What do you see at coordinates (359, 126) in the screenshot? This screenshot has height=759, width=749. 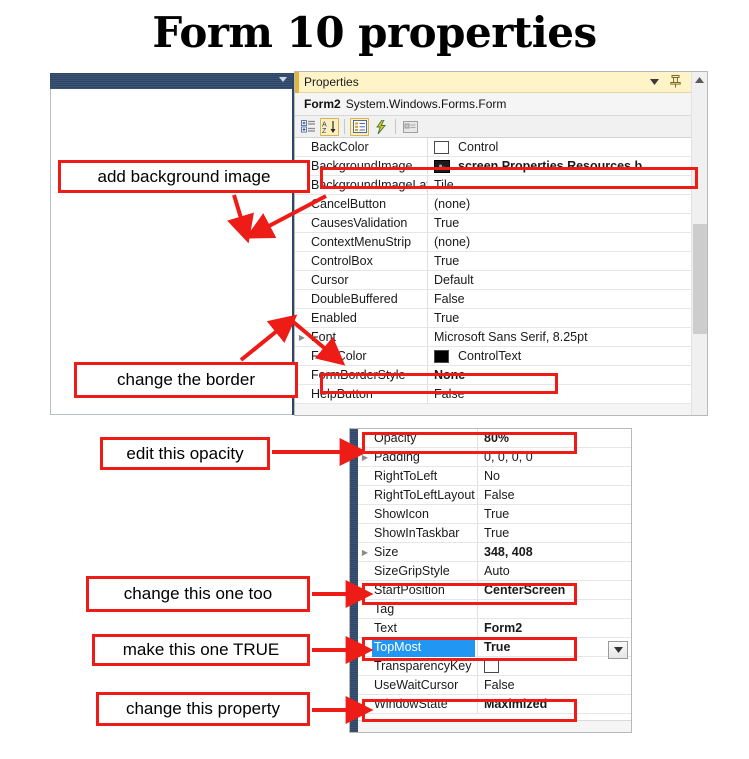 I see `properties-view-button` at bounding box center [359, 126].